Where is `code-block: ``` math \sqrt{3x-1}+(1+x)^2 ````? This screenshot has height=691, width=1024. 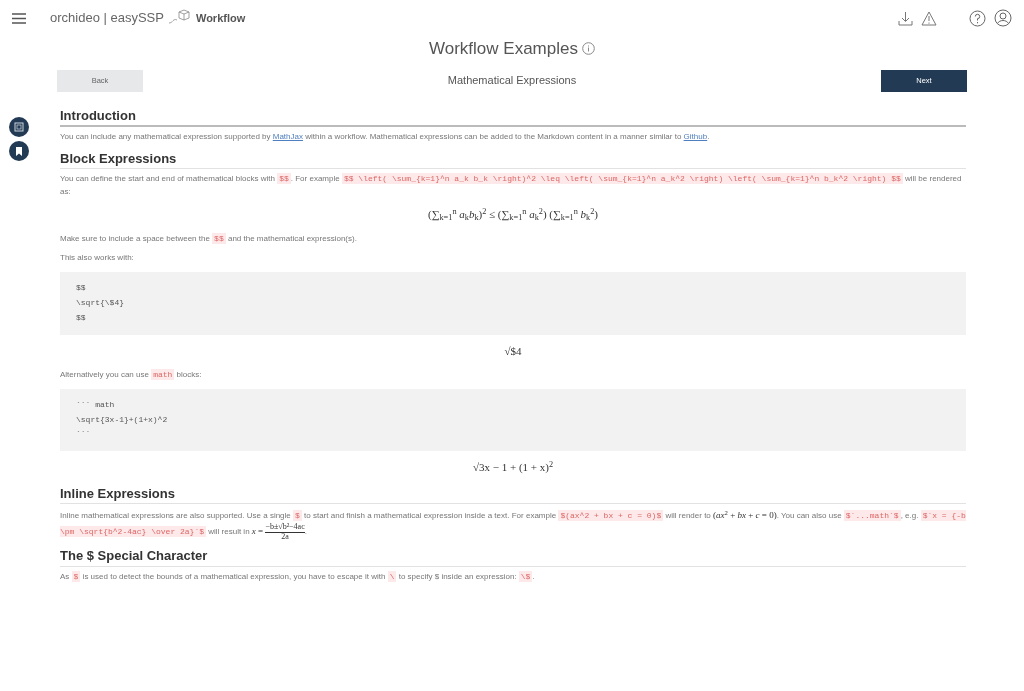 code-block: ``` math \sqrt{3x-1}+(1+x)^2 ``` is located at coordinates (513, 420).